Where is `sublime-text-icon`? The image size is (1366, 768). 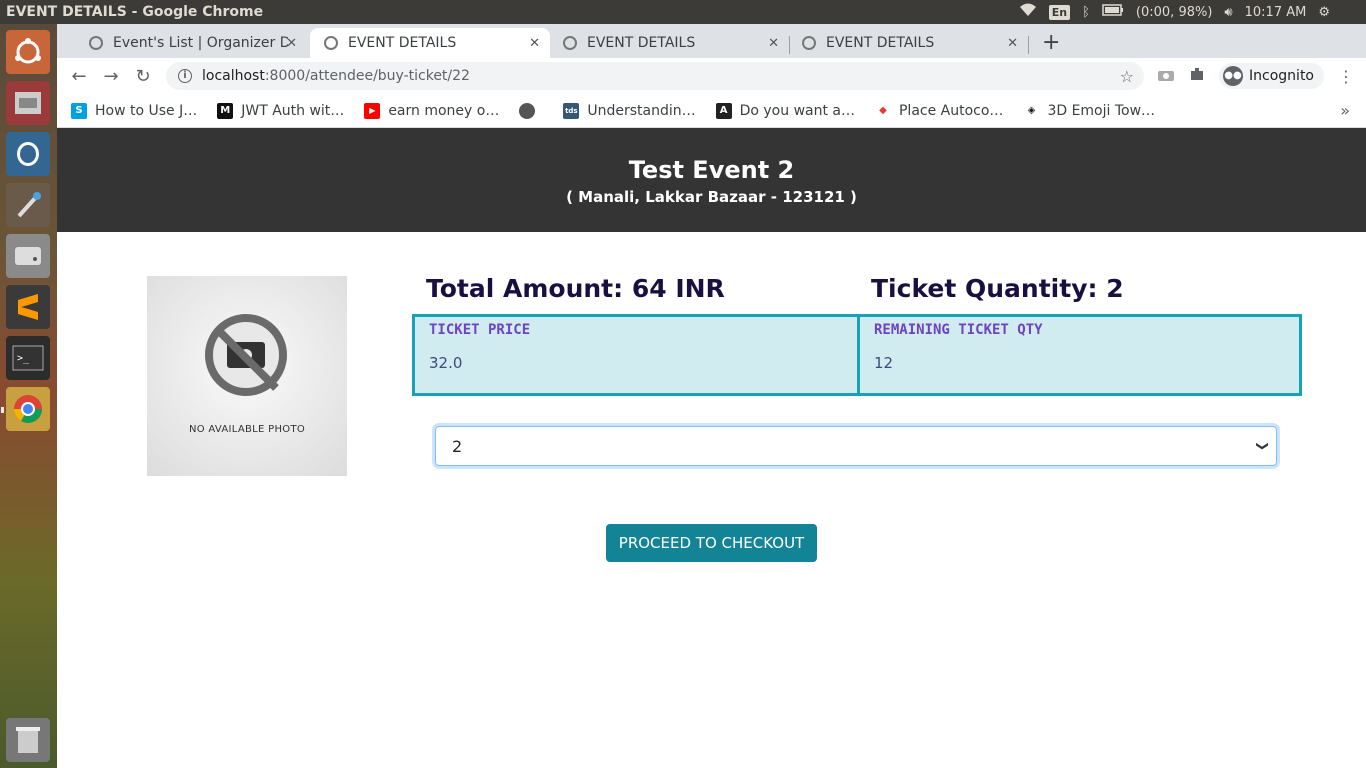
sublime-text-icon is located at coordinates (28, 307).